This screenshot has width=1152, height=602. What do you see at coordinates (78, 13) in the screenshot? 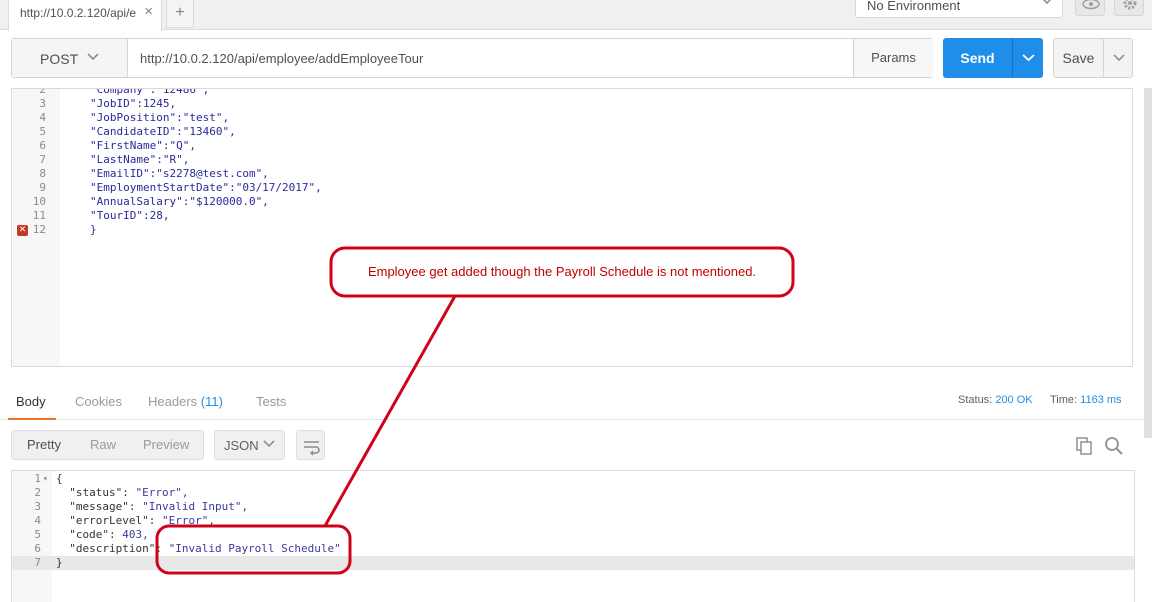
I see `request-tab-label: http://10.0.2.120/api/e` at bounding box center [78, 13].